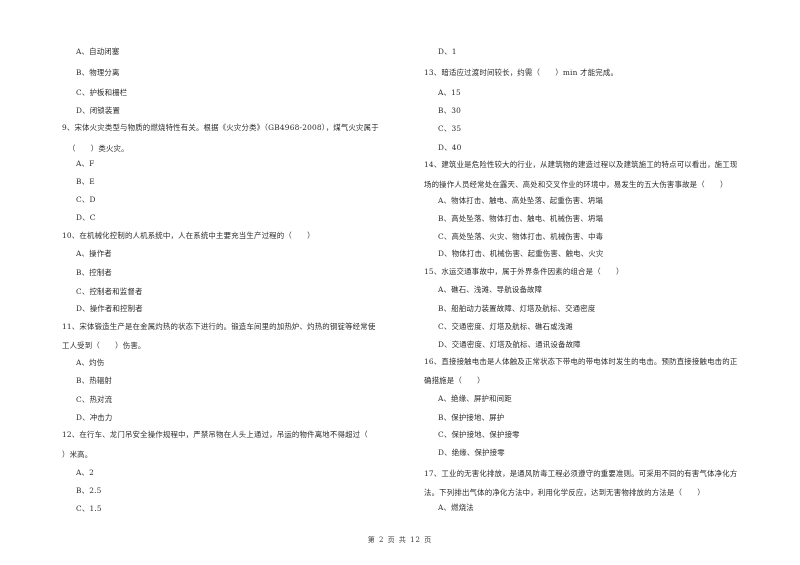 This screenshot has width=800, height=565. Describe the element at coordinates (89, 508) in the screenshot. I see `answer-option: C、1.5` at that location.